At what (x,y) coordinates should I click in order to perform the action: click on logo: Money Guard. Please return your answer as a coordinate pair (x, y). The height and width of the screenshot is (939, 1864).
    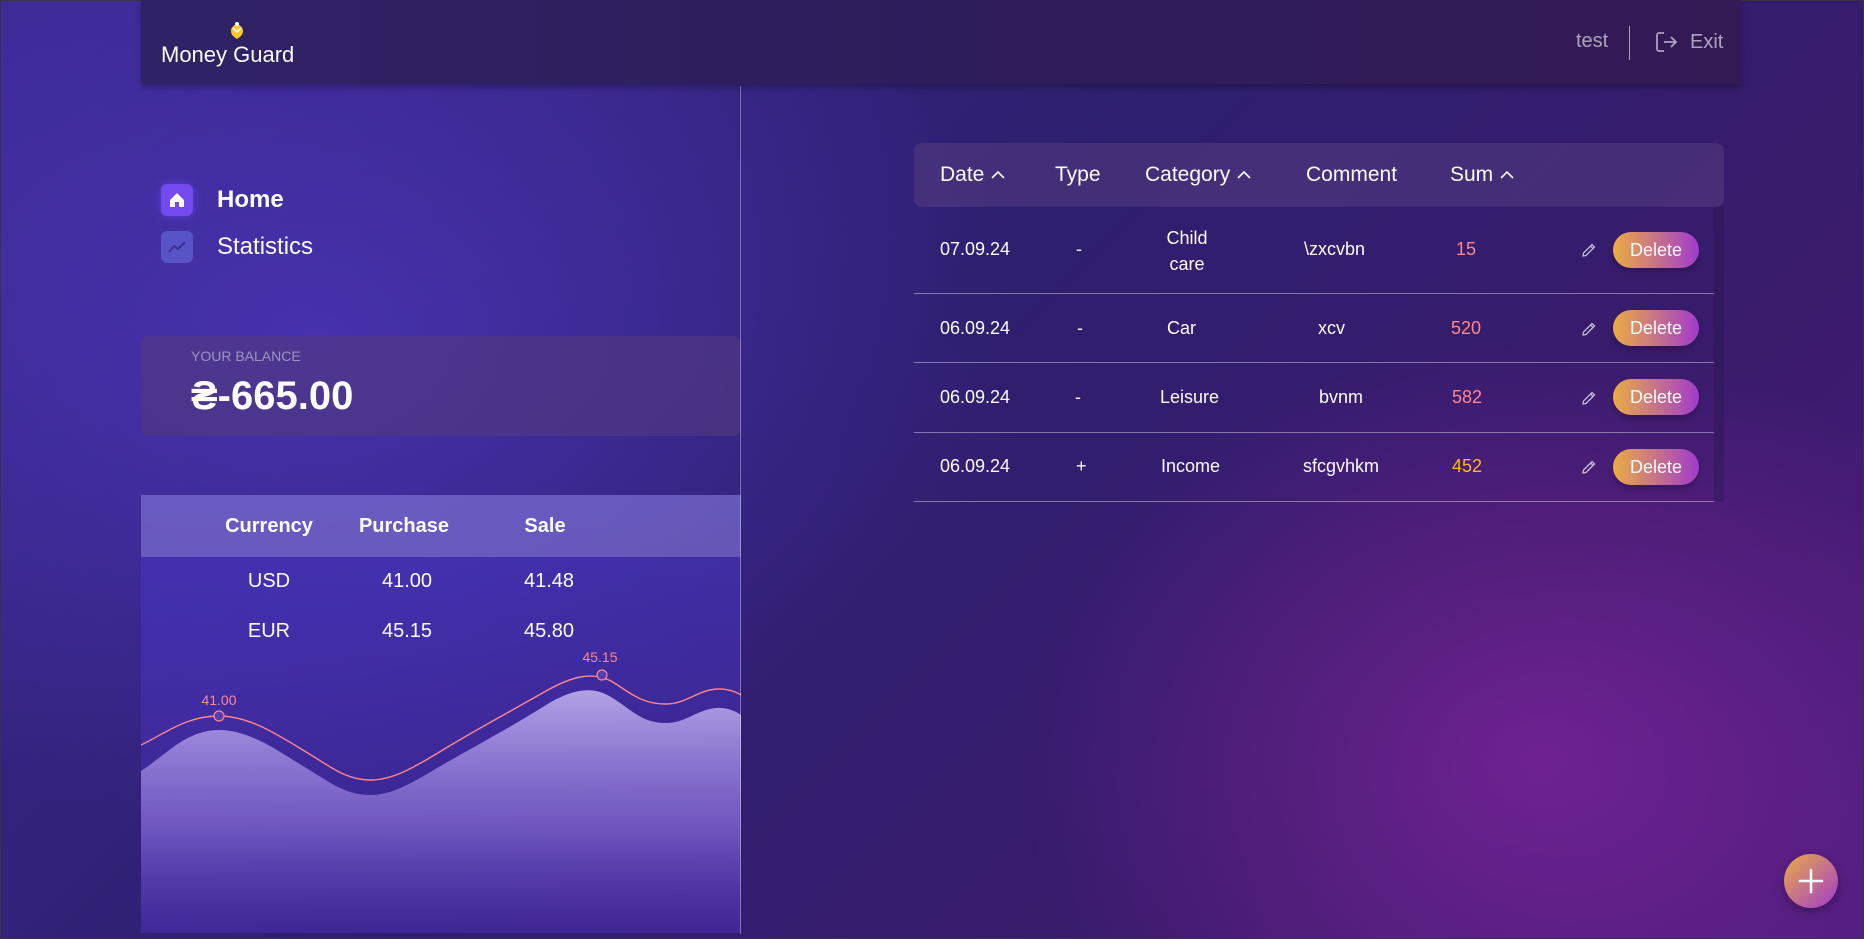
    Looking at the image, I should click on (236, 43).